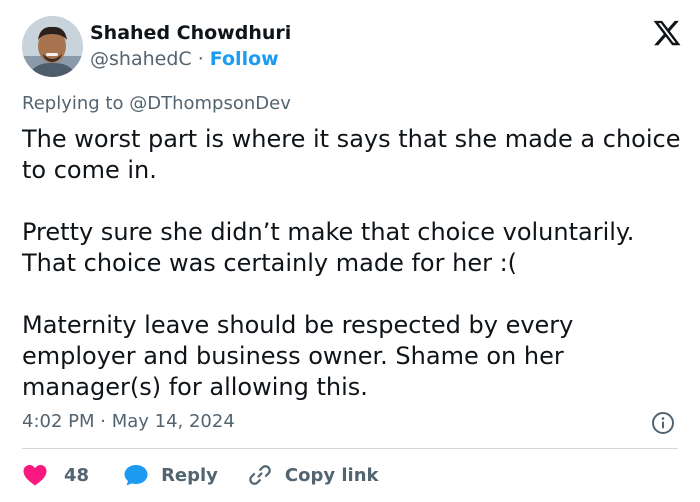 The height and width of the screenshot is (502, 700). I want to click on info-icon, so click(663, 423).